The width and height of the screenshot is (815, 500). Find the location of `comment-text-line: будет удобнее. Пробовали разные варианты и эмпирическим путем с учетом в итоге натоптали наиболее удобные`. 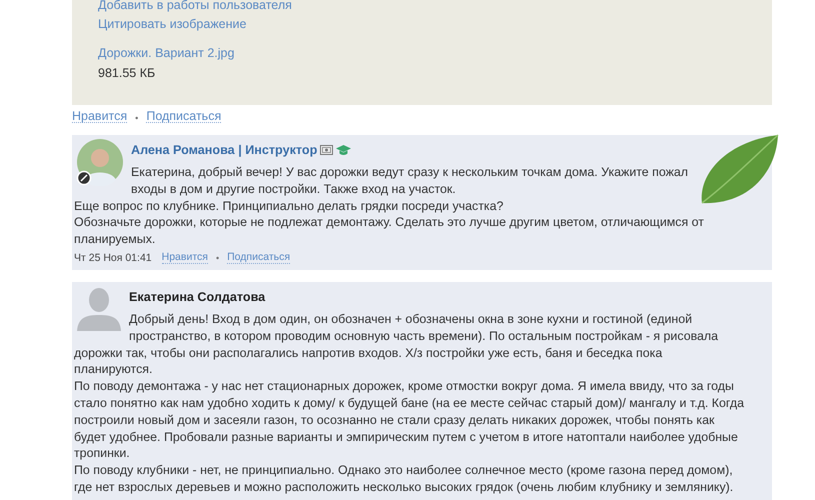

comment-text-line: будет удобнее. Пробовали разные варианты и эмпирическим путем с учетом в итоге натоптали наиболее удобные is located at coordinates (406, 437).